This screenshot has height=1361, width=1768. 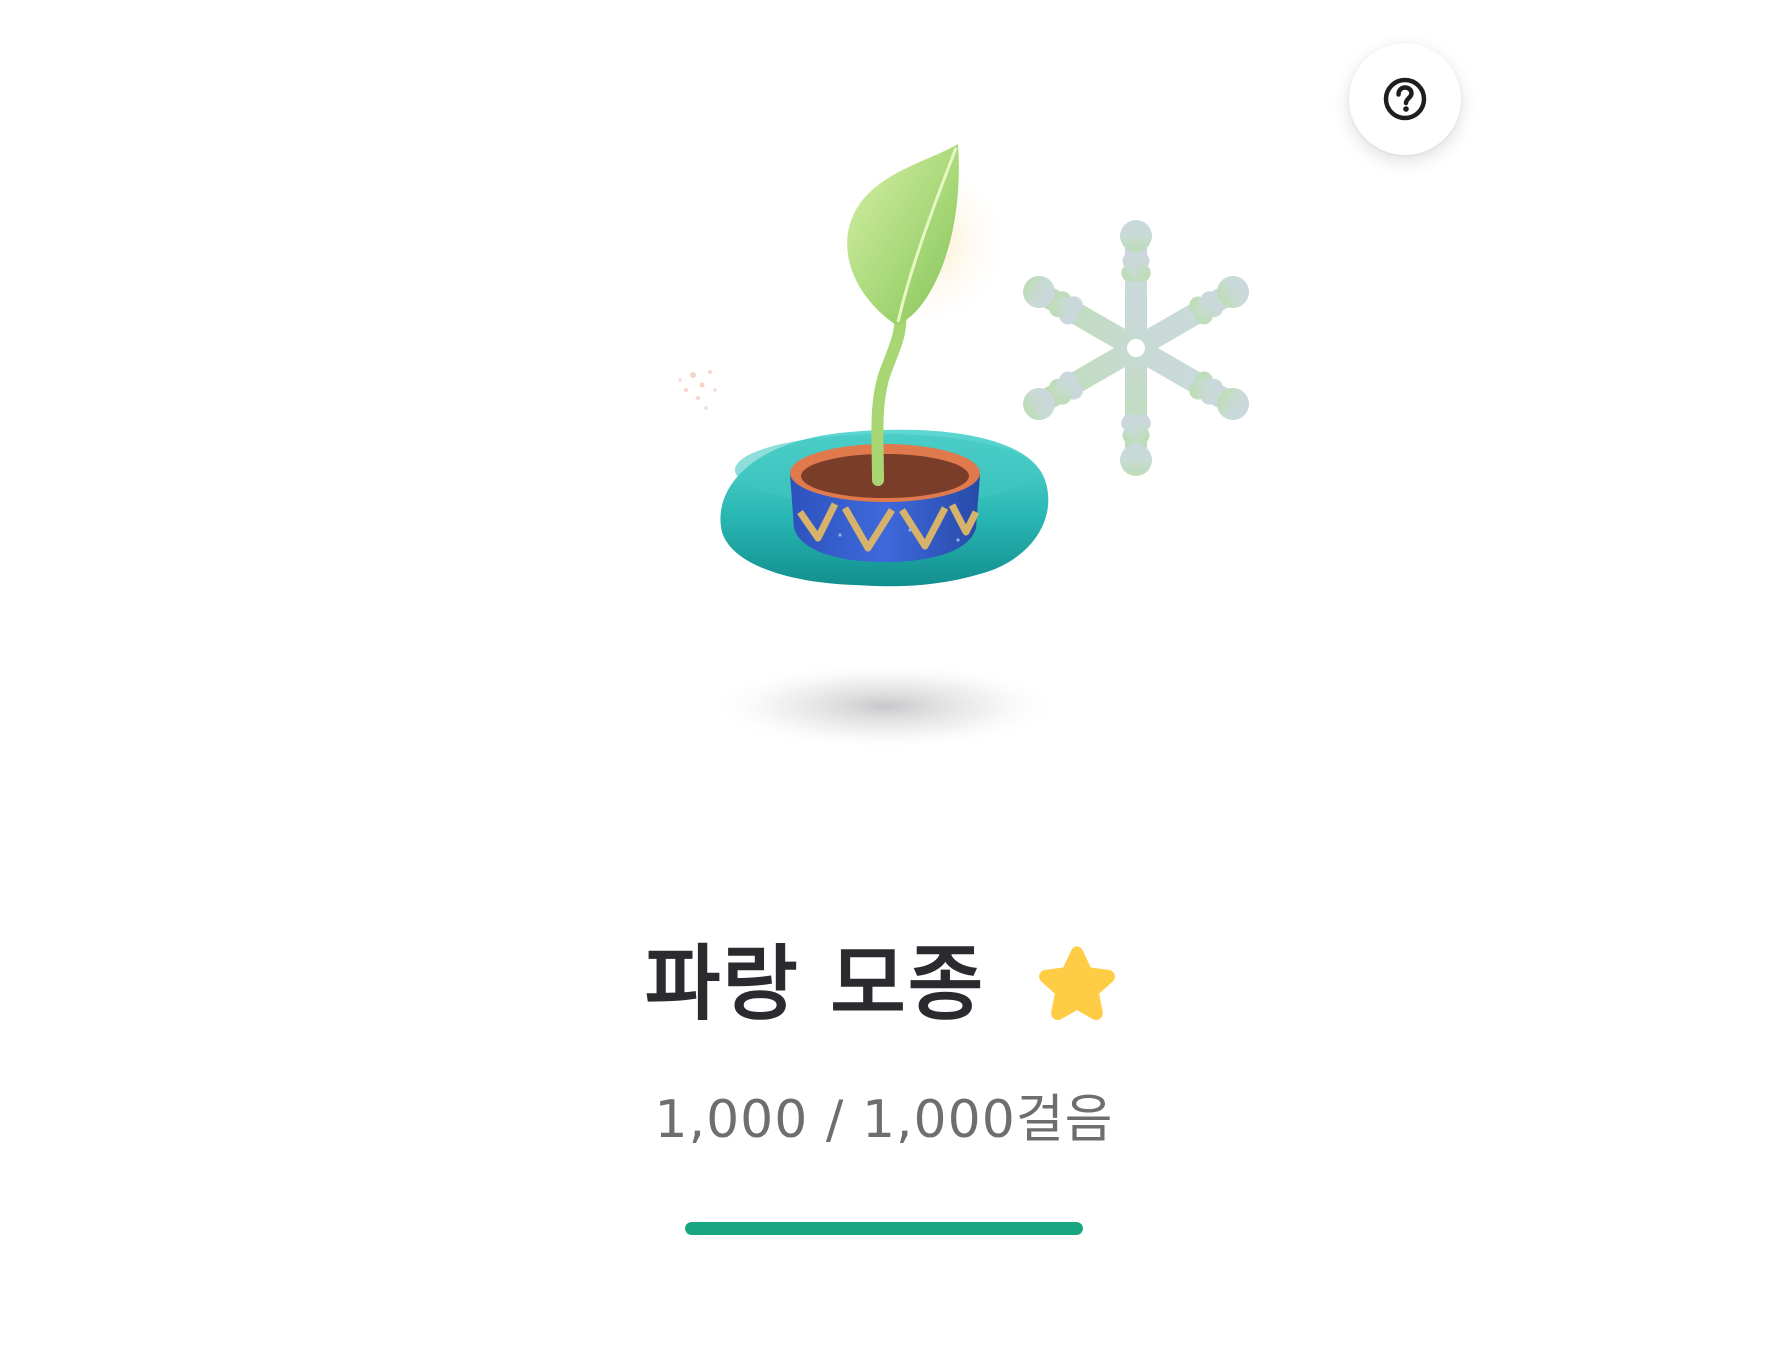 I want to click on plant-title-row: 파랑 모종, so click(x=884, y=985).